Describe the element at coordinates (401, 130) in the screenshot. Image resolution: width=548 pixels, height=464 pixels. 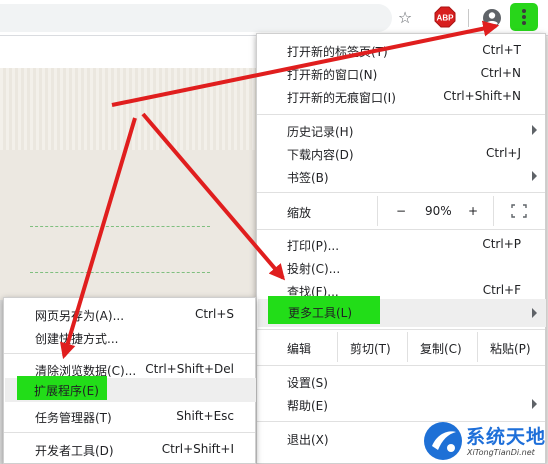
I see `menu-item-history: 历史记录(H)` at that location.